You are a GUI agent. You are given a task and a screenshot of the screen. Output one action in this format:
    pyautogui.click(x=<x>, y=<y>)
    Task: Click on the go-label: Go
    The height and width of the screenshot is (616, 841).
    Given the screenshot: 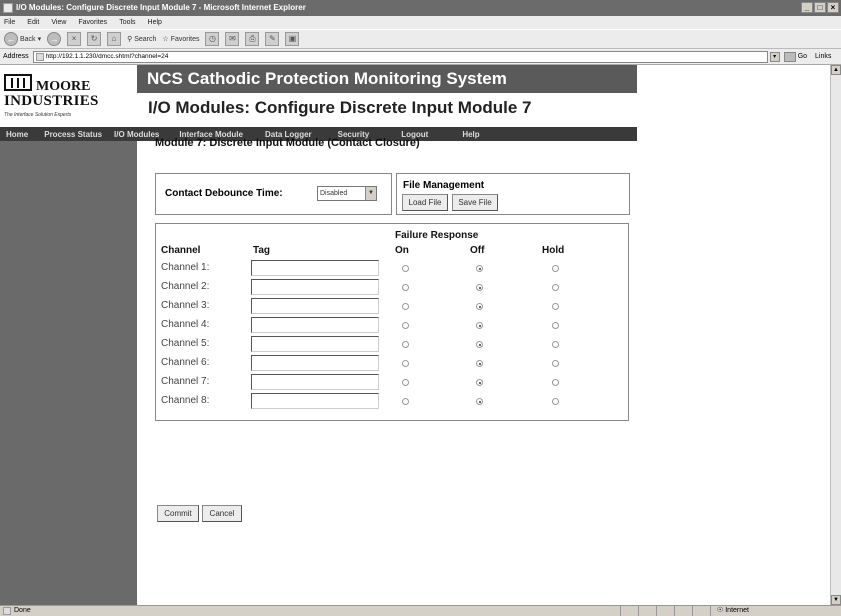 What is the action you would take?
    pyautogui.click(x=802, y=56)
    